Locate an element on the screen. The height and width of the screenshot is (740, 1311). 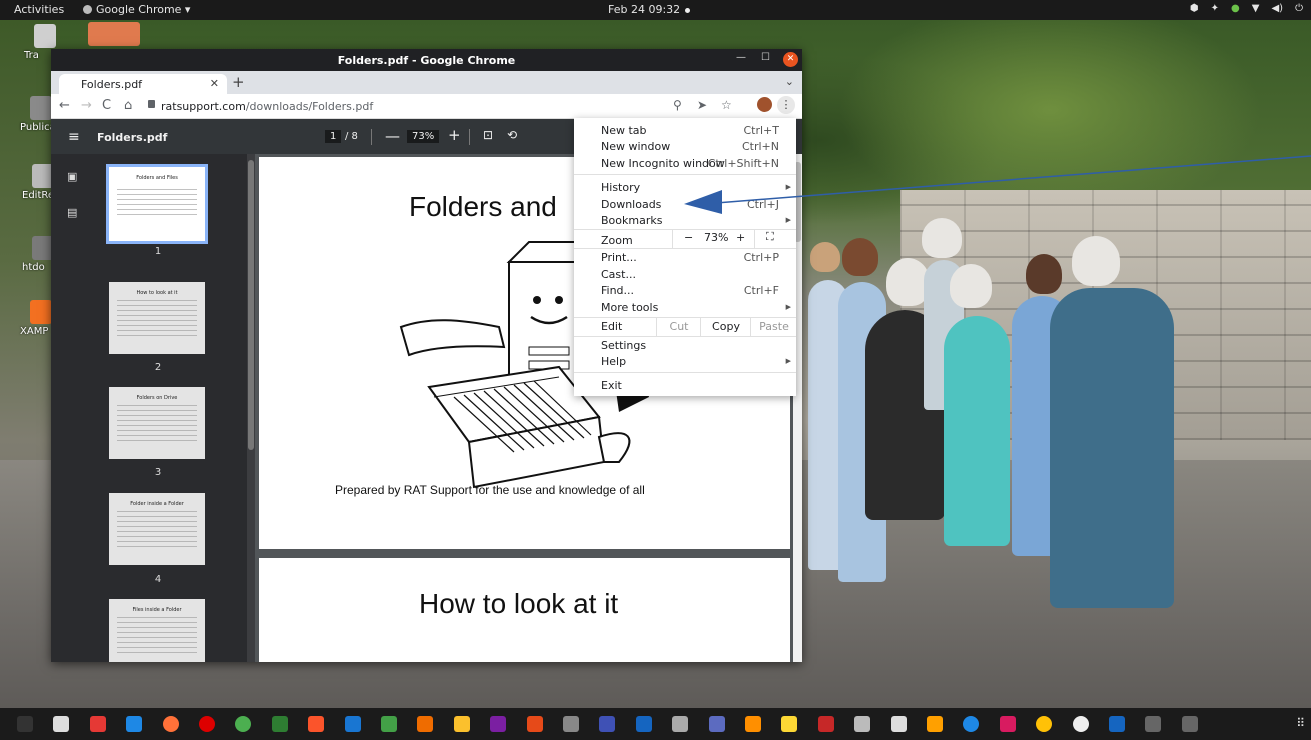
zoom-indicator-icon: ⚲ is located at coordinates (677, 105).